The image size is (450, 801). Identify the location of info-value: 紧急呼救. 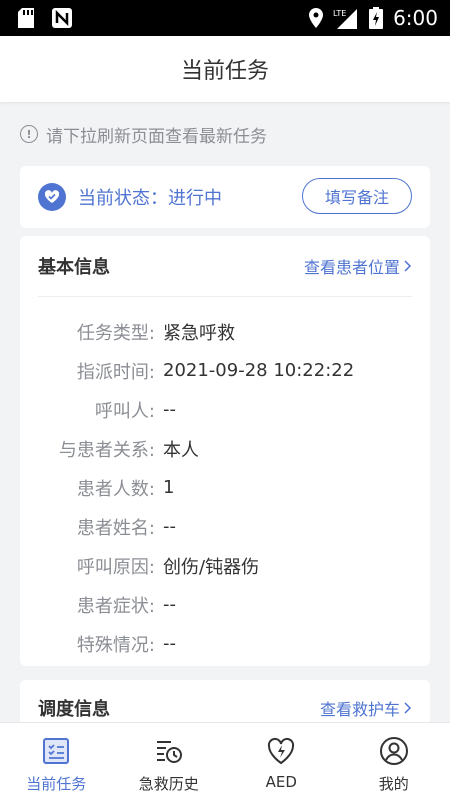
(195, 332).